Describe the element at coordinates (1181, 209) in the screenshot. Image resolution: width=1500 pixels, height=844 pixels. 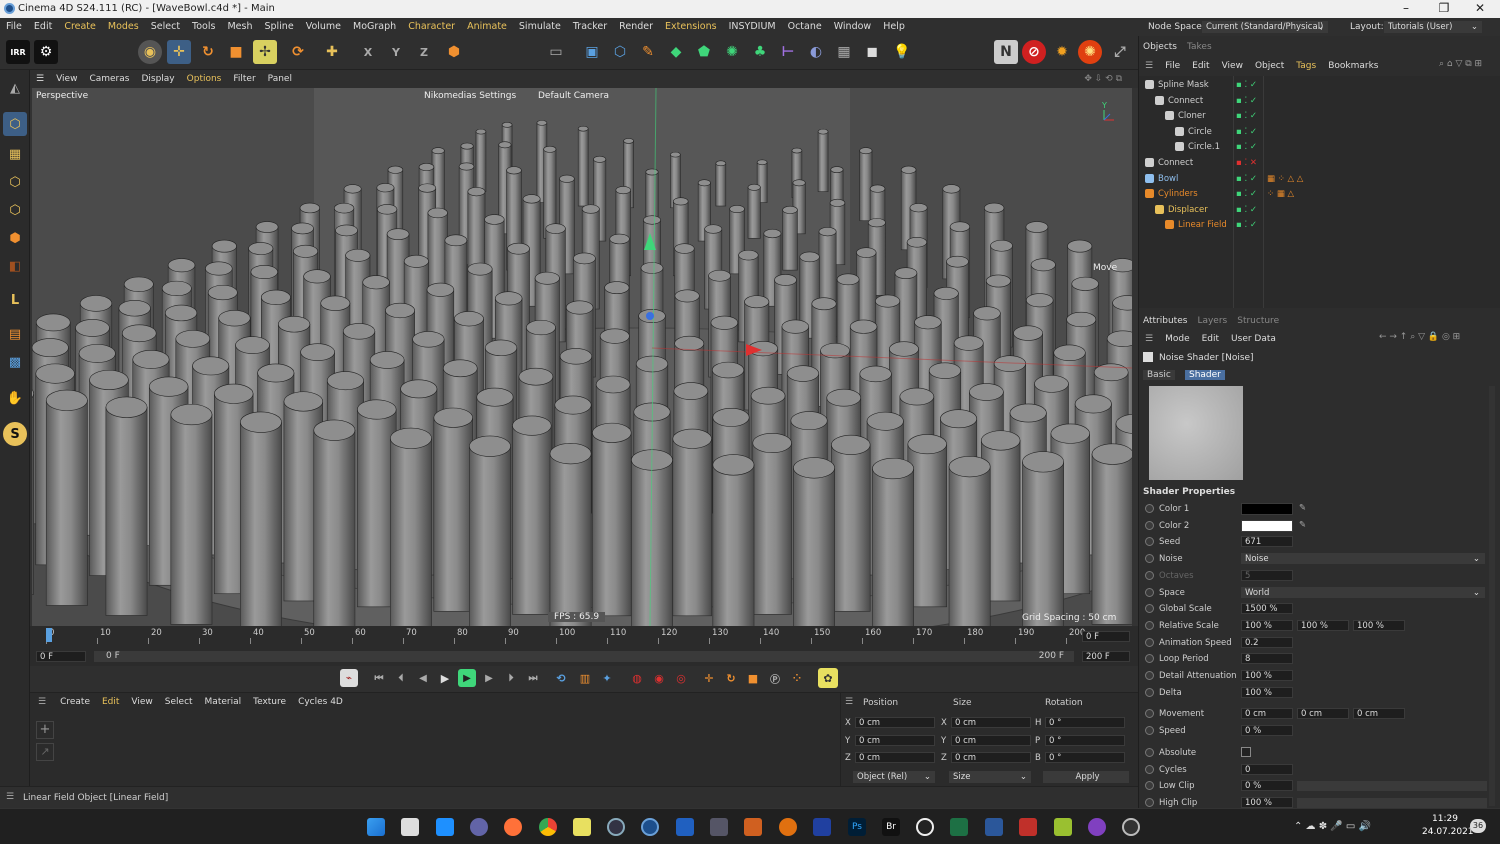
I see `object-row: Displacer` at that location.